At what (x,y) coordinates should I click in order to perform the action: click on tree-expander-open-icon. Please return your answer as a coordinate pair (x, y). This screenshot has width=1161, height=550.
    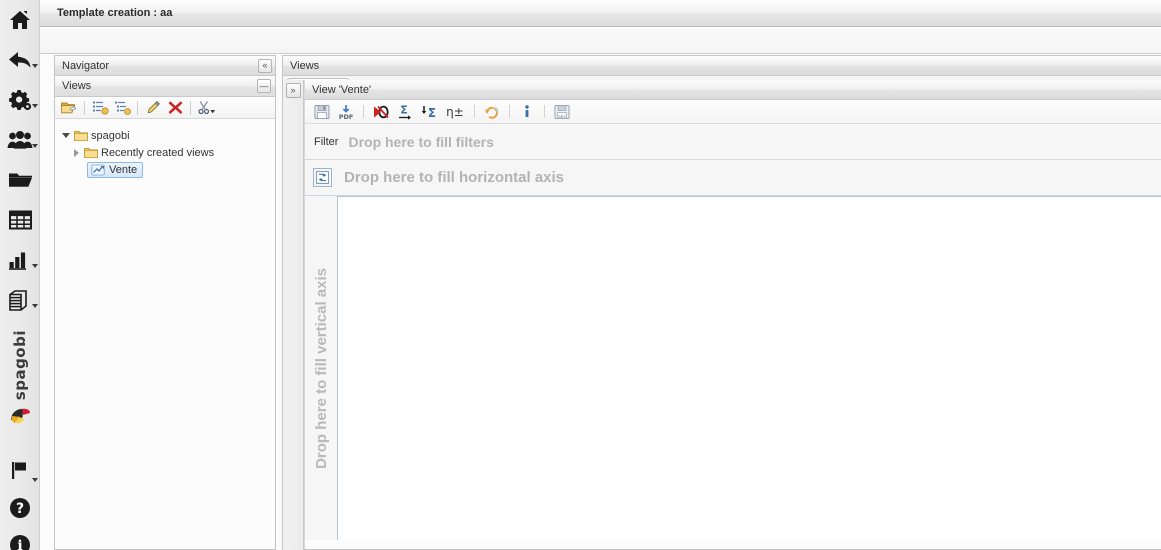
    Looking at the image, I should click on (66, 136).